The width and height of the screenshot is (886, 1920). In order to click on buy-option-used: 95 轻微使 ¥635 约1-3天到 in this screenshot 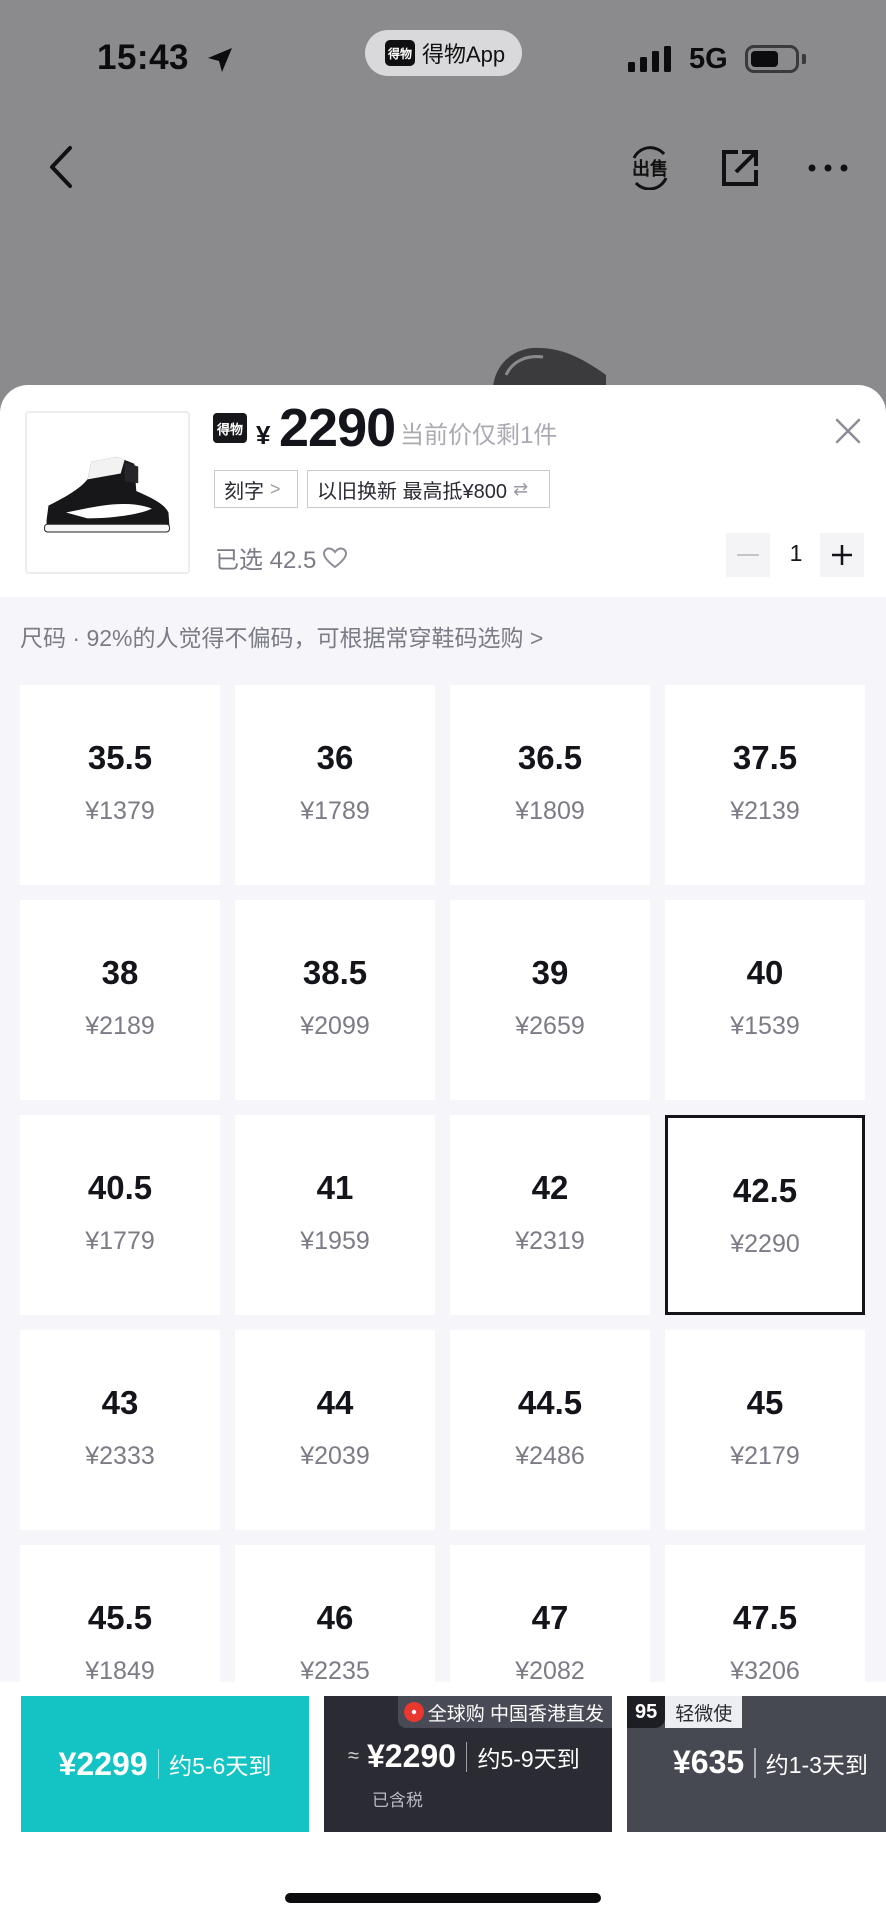, I will do `click(756, 1764)`.